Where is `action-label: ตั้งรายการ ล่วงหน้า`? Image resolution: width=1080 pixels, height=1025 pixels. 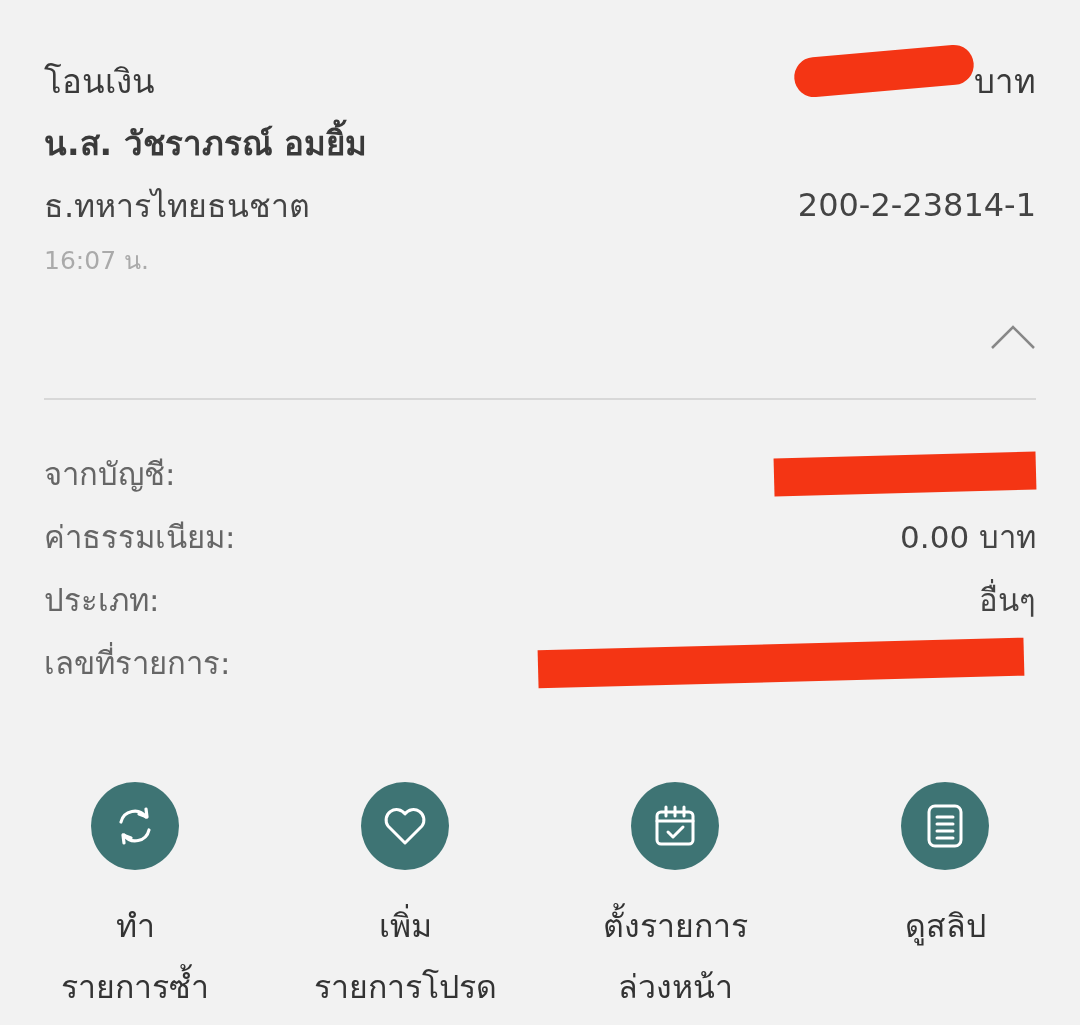 action-label: ตั้งรายการ ล่วงหน้า is located at coordinates (675, 957).